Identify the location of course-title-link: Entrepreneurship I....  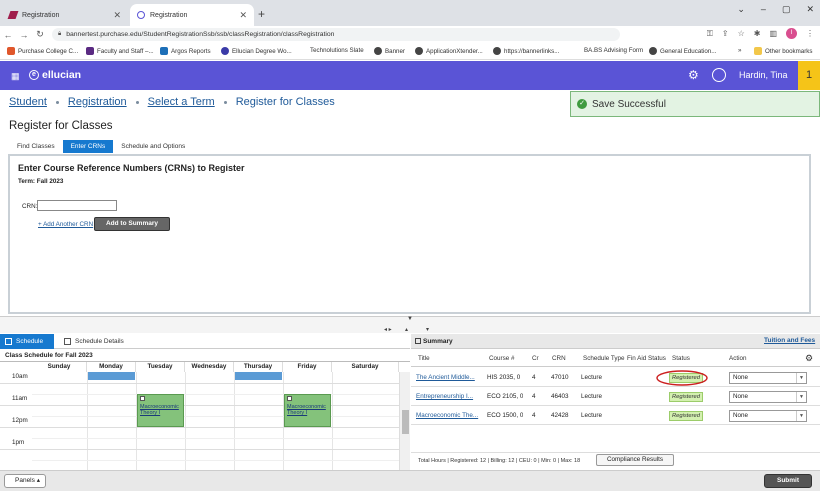
(451, 396).